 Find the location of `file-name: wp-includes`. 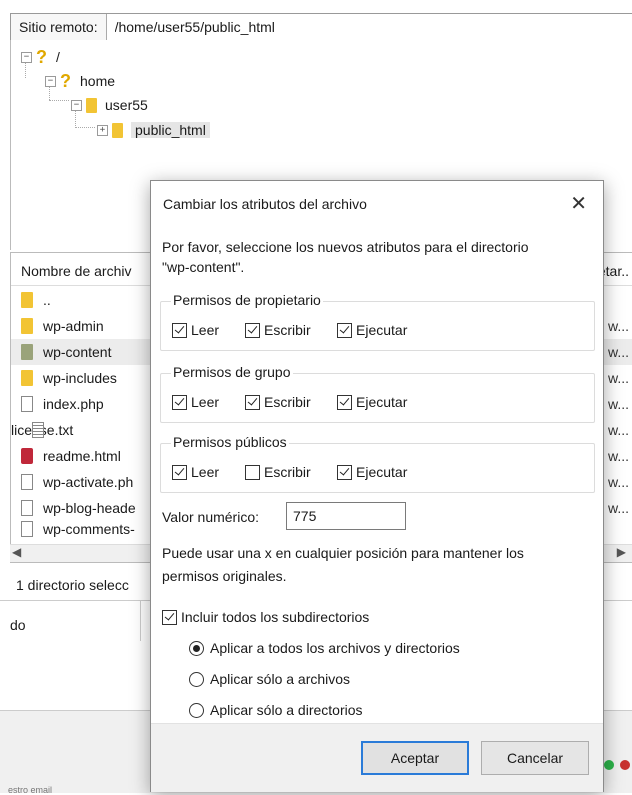

file-name: wp-includes is located at coordinates (80, 378).